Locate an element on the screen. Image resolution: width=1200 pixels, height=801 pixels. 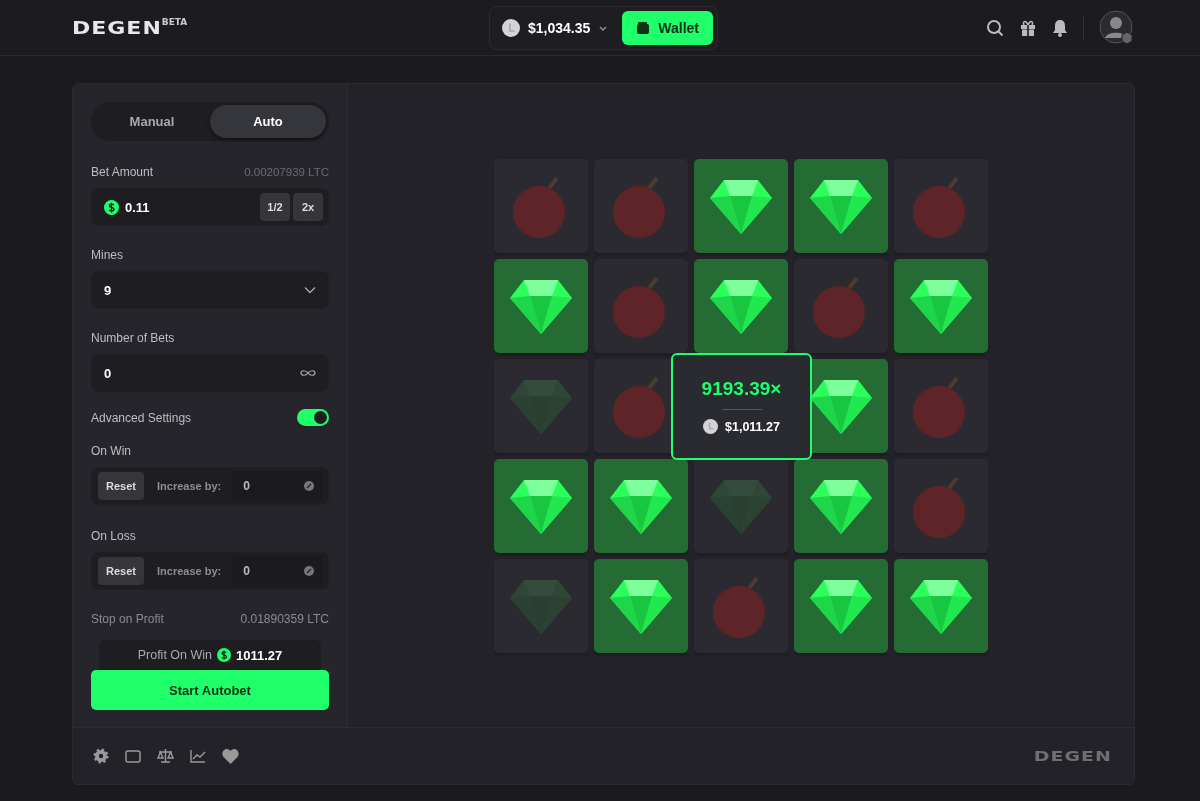
field-label: Advanced Settings is located at coordinates (141, 417).